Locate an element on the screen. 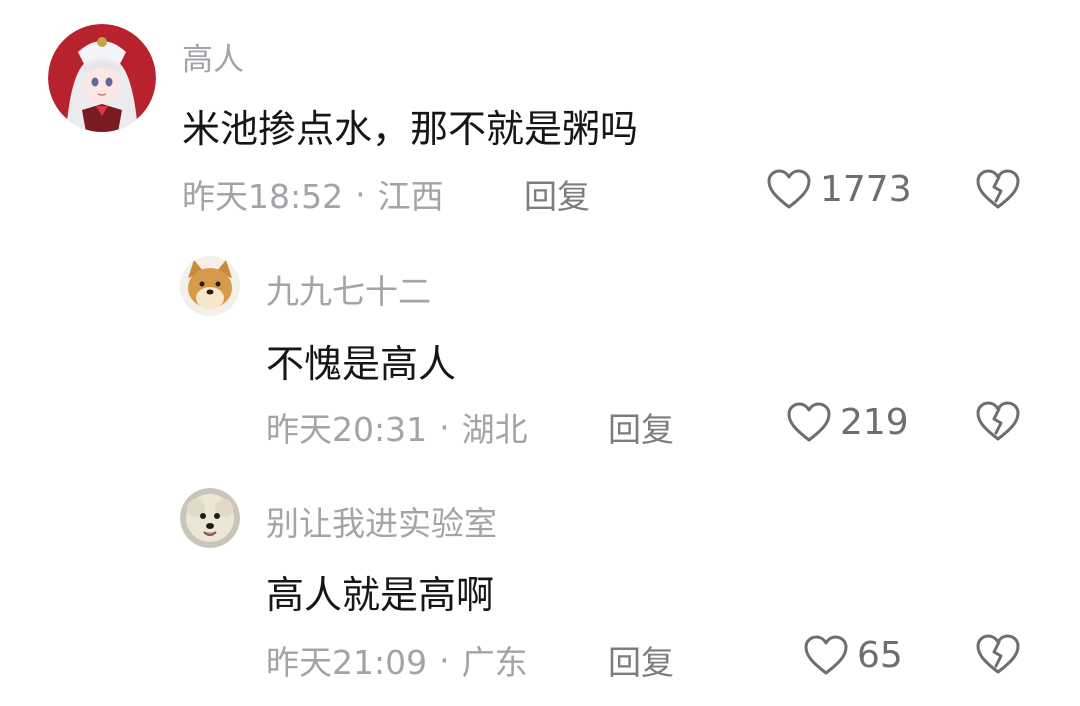  comment-text: 高人就是高啊 is located at coordinates (380, 595).